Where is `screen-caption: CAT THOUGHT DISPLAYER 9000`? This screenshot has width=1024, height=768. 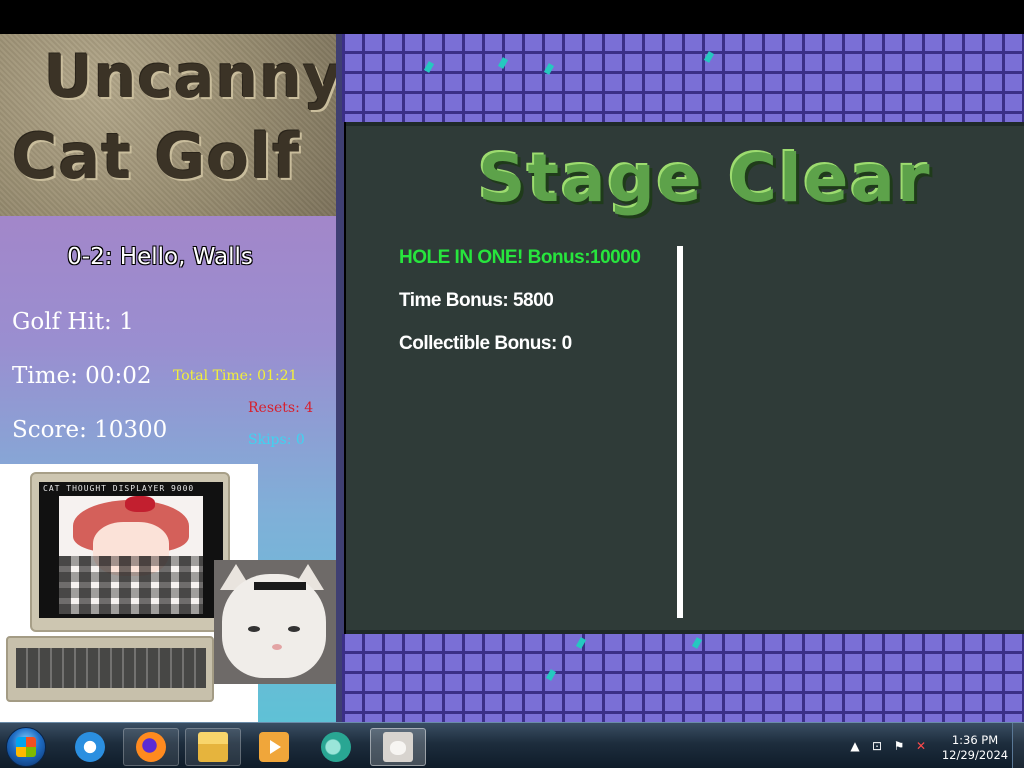 screen-caption: CAT THOUGHT DISPLAYER 9000 is located at coordinates (119, 488).